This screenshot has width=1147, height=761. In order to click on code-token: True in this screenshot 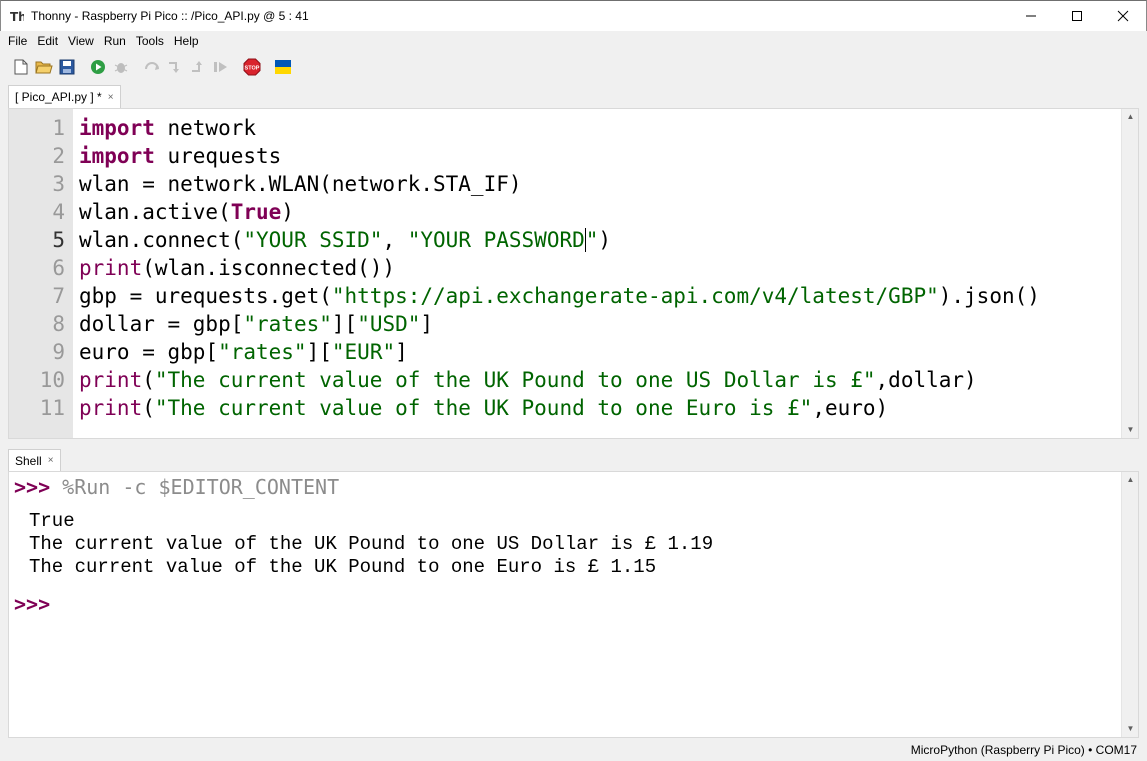, I will do `click(256, 212)`.